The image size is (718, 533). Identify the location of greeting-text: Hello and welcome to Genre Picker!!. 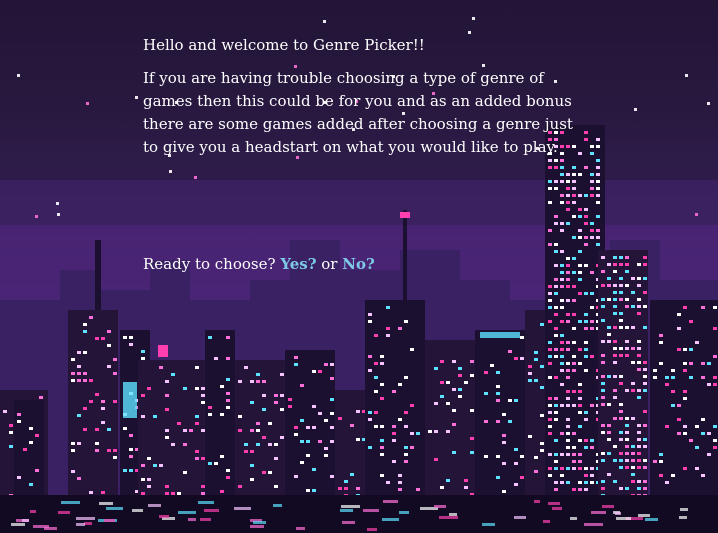
(284, 45).